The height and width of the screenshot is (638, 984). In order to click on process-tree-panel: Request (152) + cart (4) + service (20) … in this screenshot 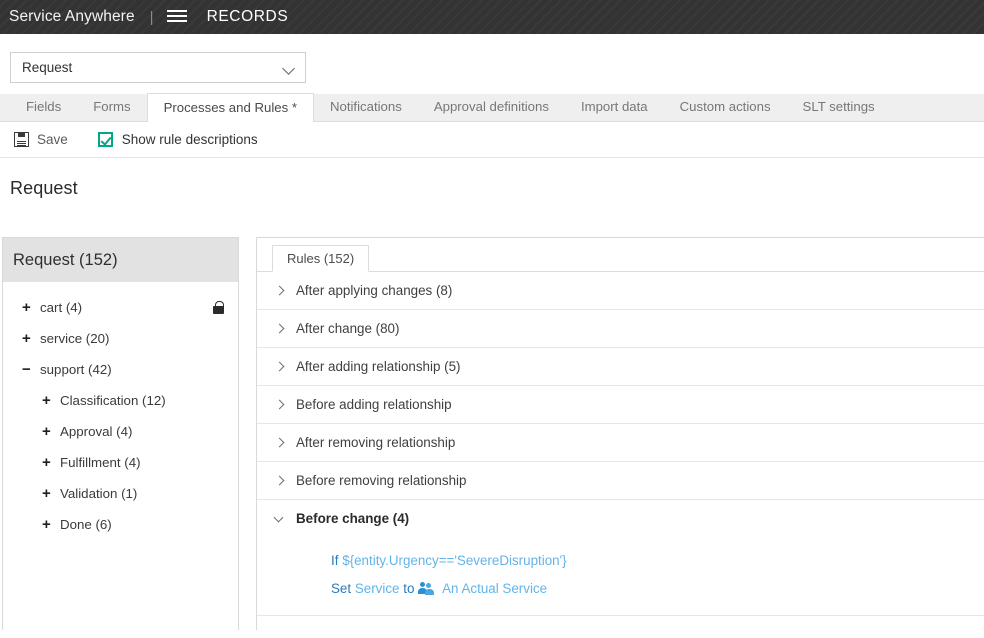, I will do `click(120, 433)`.